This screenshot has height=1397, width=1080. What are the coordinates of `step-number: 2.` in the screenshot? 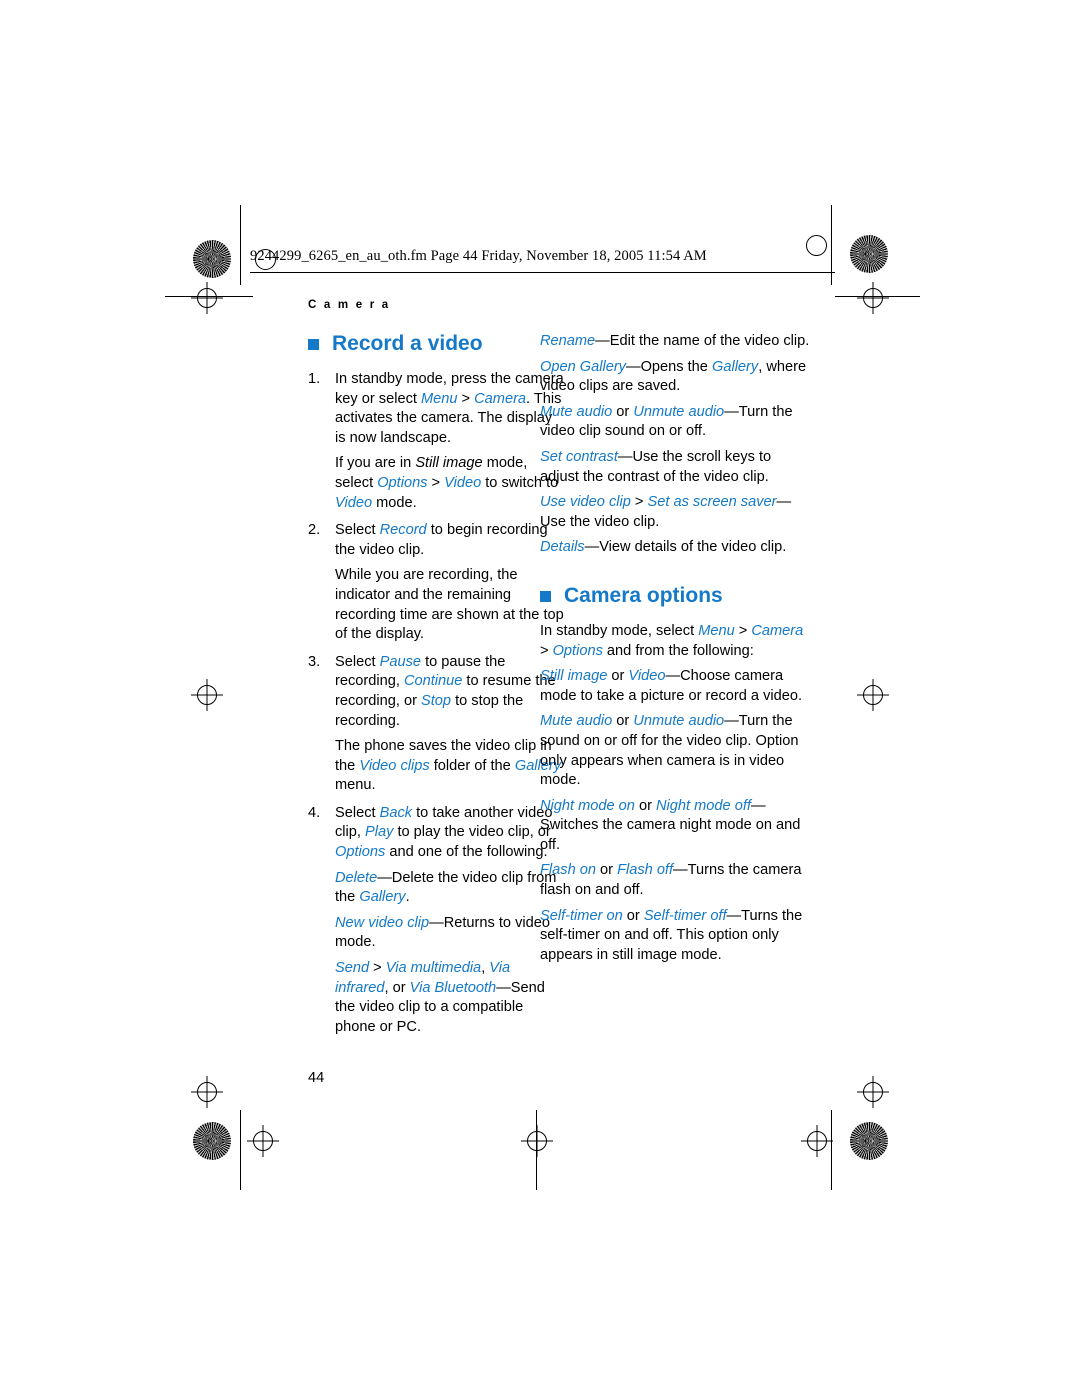 It's located at (314, 530).